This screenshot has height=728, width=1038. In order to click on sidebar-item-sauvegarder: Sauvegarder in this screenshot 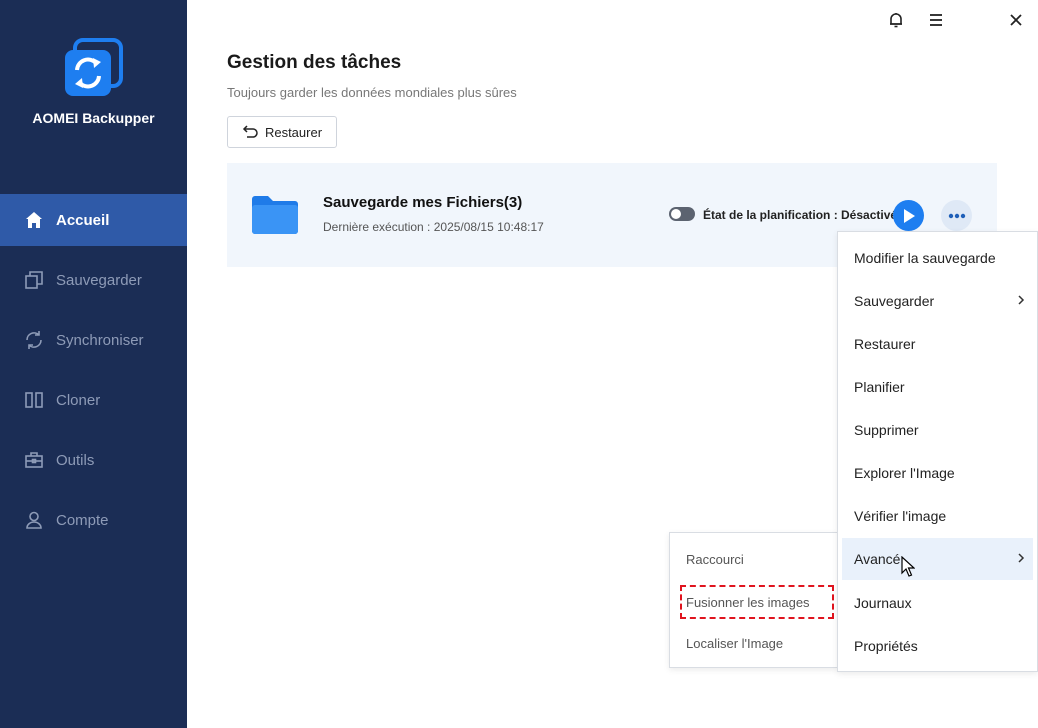, I will do `click(93, 280)`.